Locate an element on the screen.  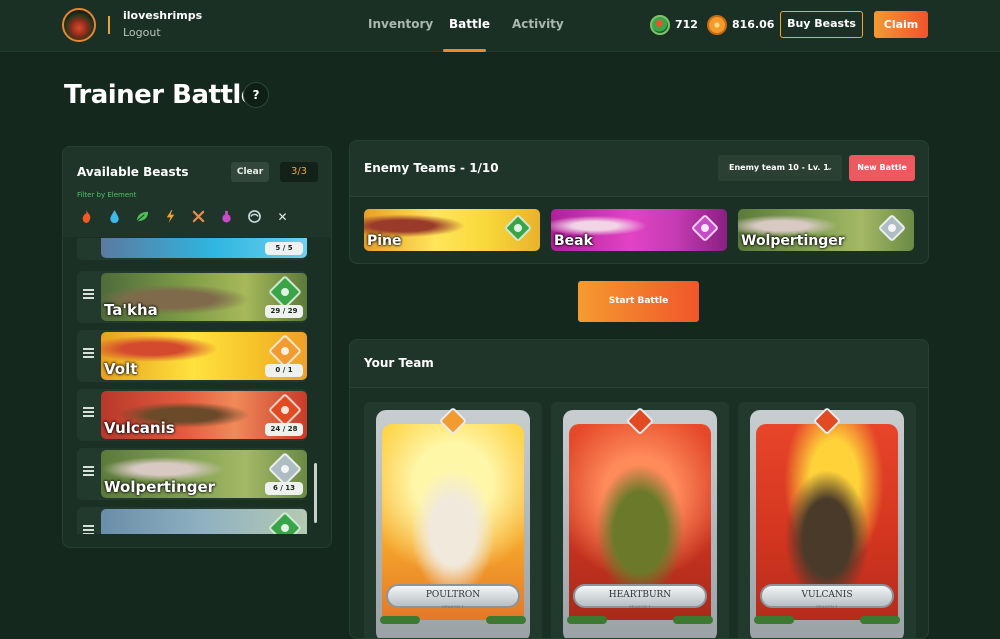
enemy-beast-card: Wolpertinger is located at coordinates (826, 230).